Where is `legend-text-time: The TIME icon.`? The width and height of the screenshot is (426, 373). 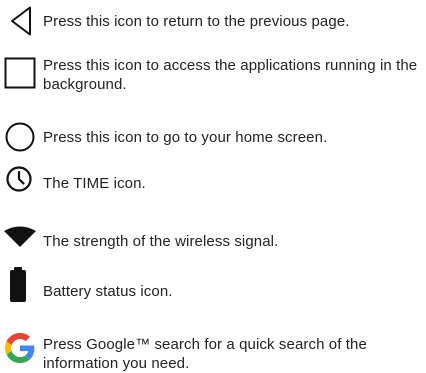
legend-text-time: The TIME icon. is located at coordinates (94, 183).